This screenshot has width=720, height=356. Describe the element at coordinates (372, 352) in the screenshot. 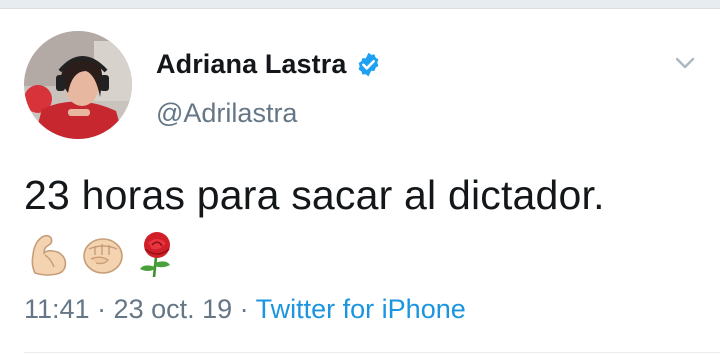

I see `bottom-divider` at that location.